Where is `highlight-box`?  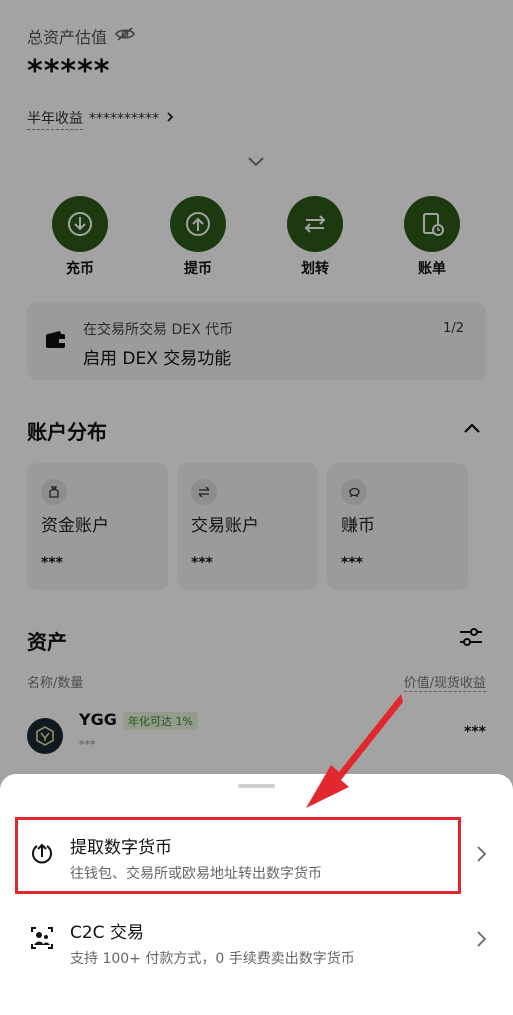
highlight-box is located at coordinates (238, 855).